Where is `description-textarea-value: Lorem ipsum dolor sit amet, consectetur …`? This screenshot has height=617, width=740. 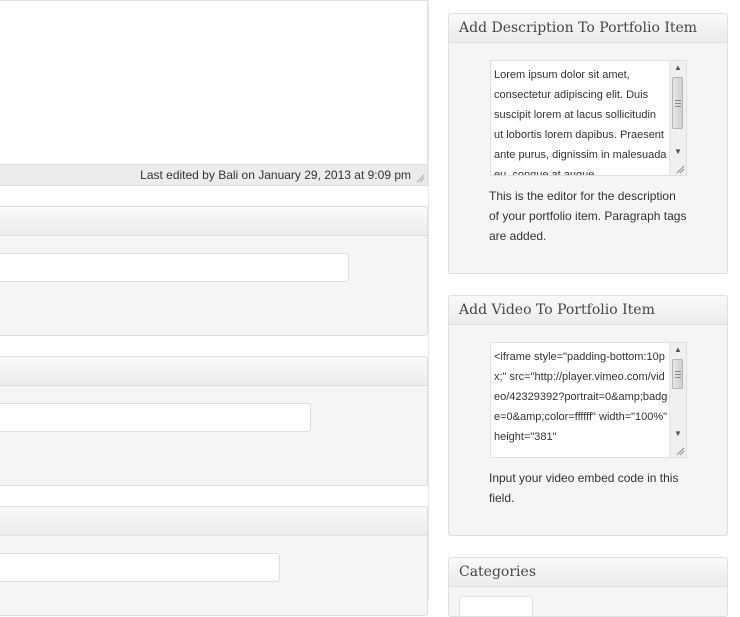 description-textarea-value: Lorem ipsum dolor sit amet, consectetur … is located at coordinates (580, 122).